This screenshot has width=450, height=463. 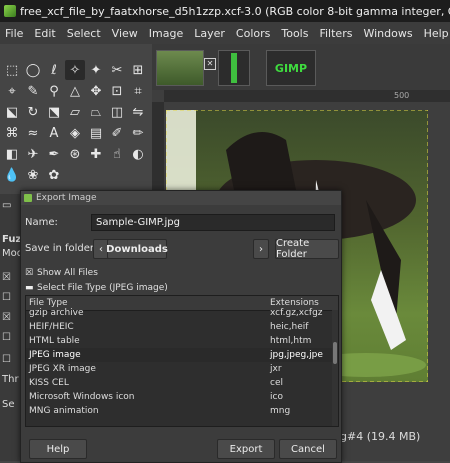 What do you see at coordinates (308, 449) in the screenshot?
I see `cancel-button: Cancel` at bounding box center [308, 449].